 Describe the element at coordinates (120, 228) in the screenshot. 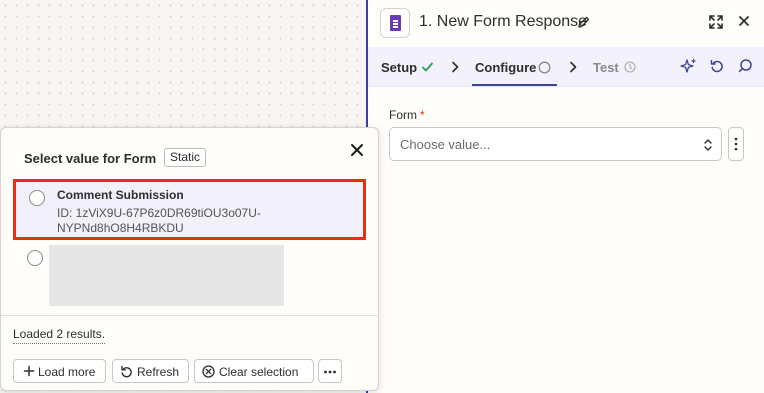

I see `option-id-line2: NYPNd8hO8H4RBKDU` at that location.